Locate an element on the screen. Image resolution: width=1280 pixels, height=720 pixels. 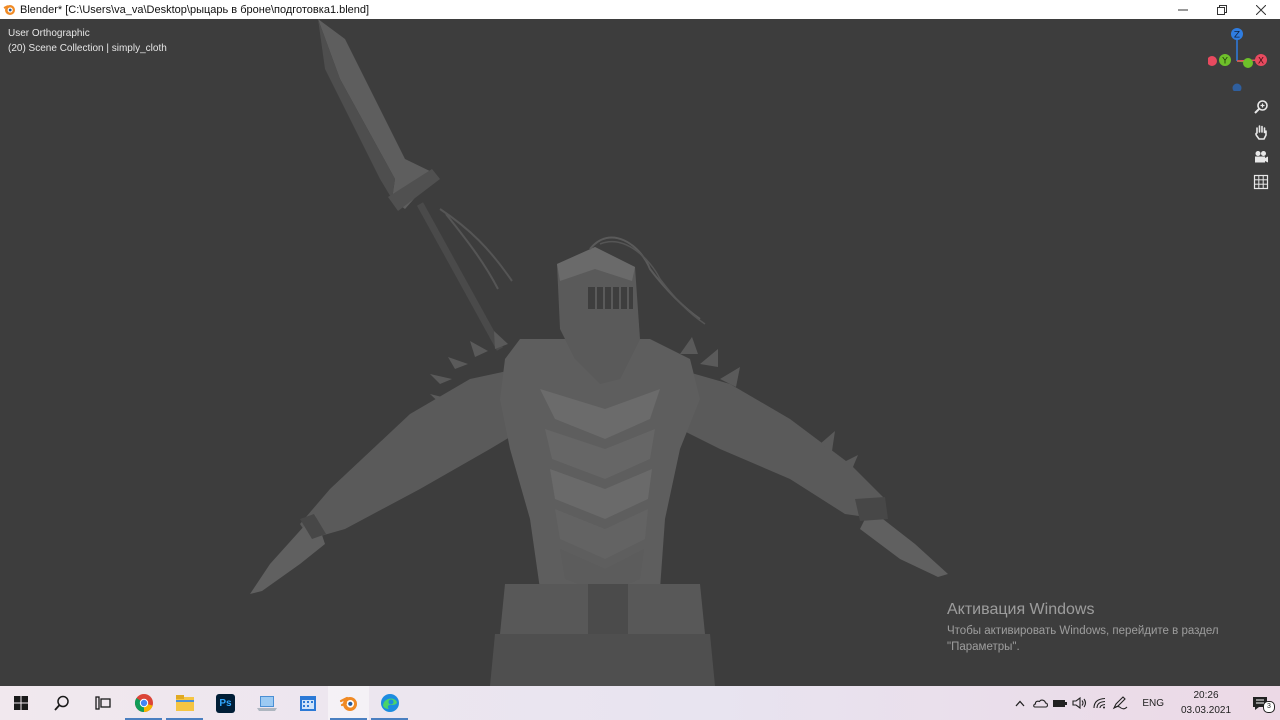
edge-icon is located at coordinates (389, 703).